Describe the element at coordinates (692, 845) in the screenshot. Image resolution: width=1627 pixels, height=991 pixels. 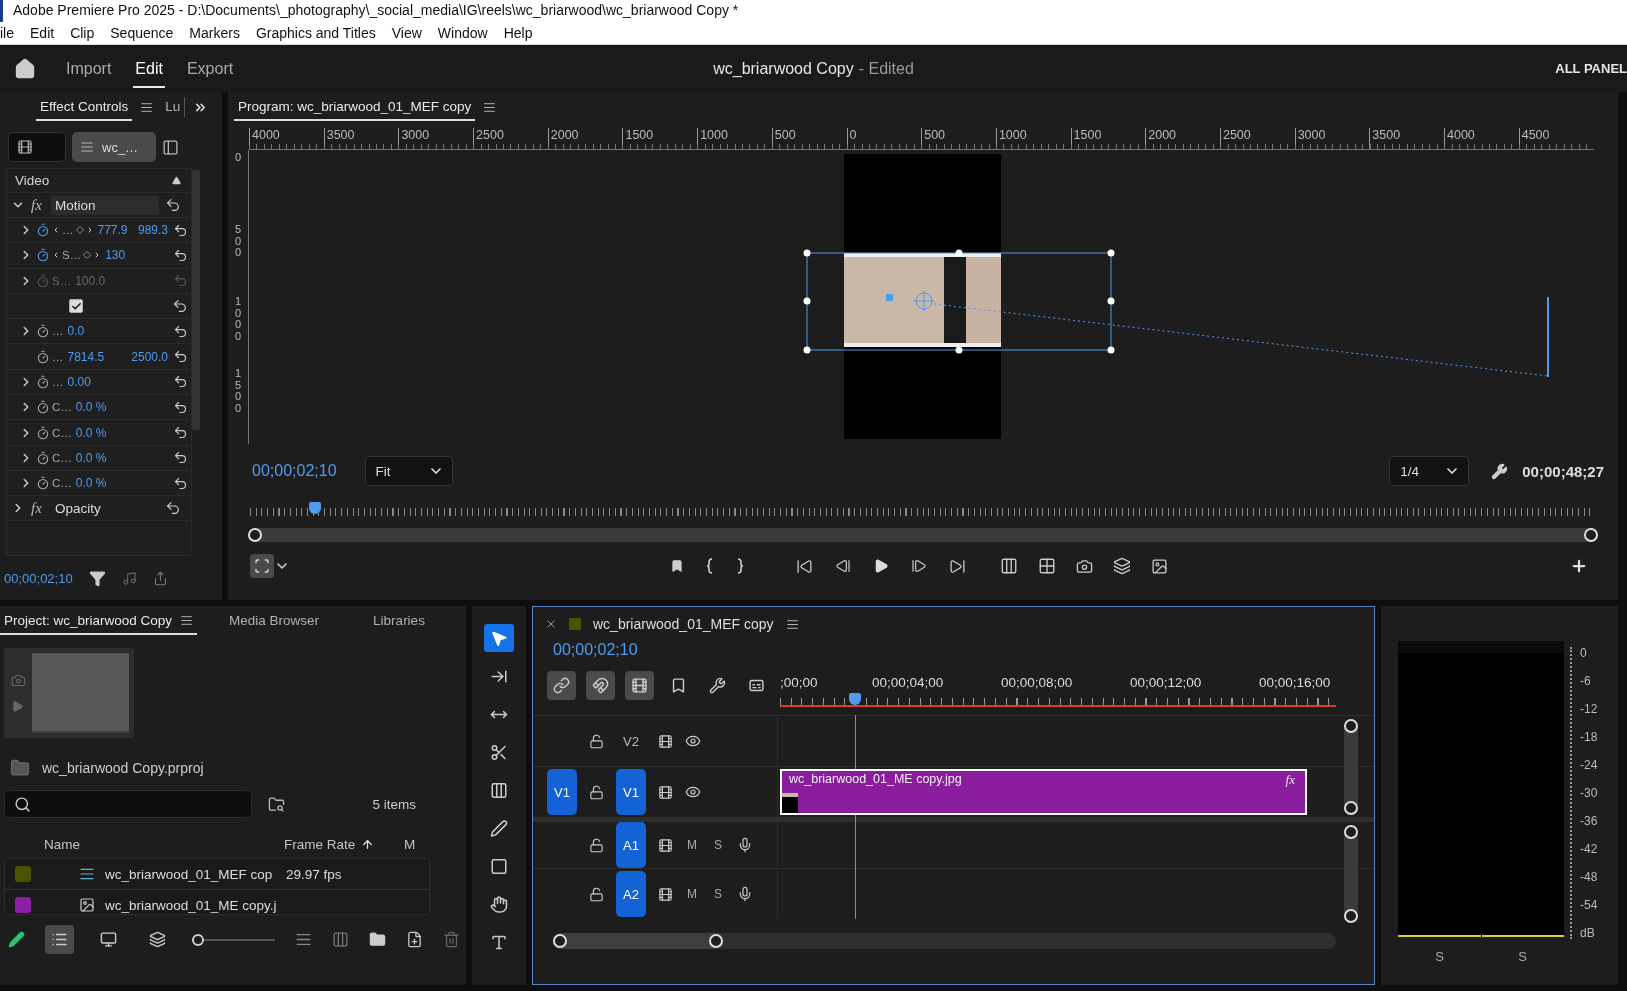
I see `mute-toggle: M` at that location.